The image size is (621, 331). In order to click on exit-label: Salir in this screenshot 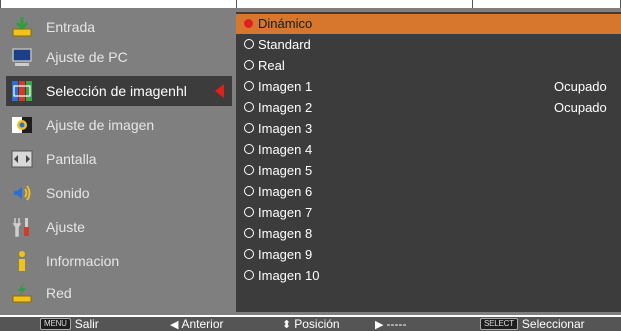, I will do `click(86, 324)`.